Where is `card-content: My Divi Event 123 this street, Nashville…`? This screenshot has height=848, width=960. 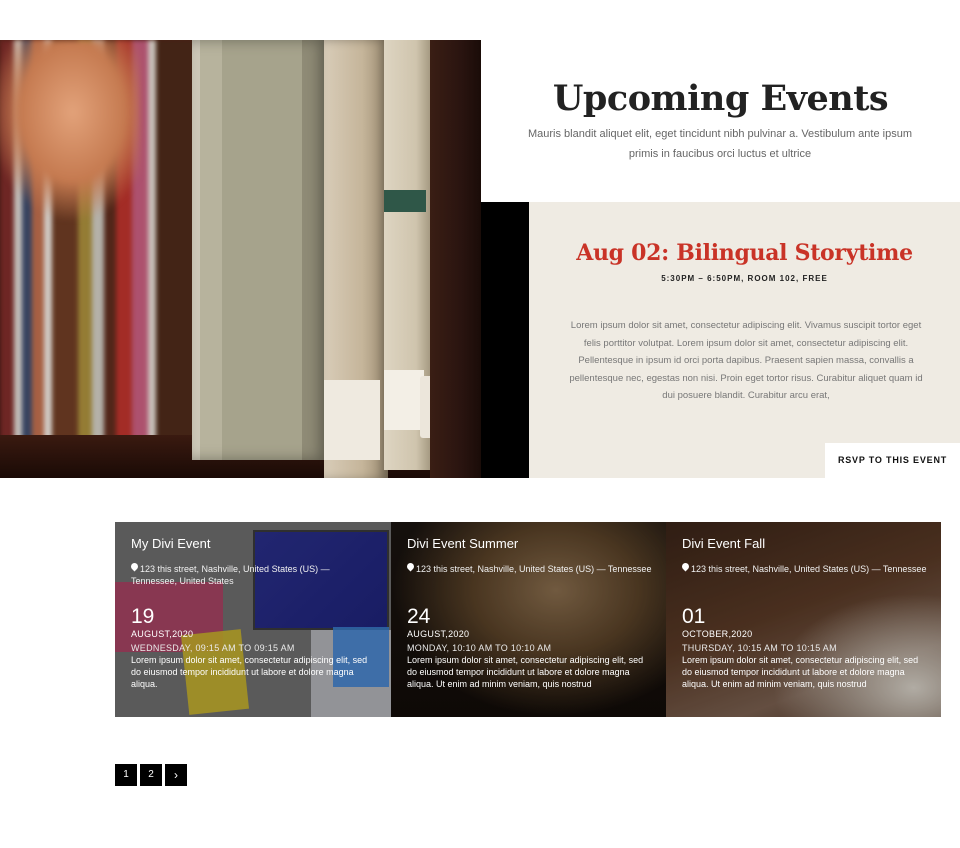 card-content: My Divi Event 123 this street, Nashville… is located at coordinates (254, 613).